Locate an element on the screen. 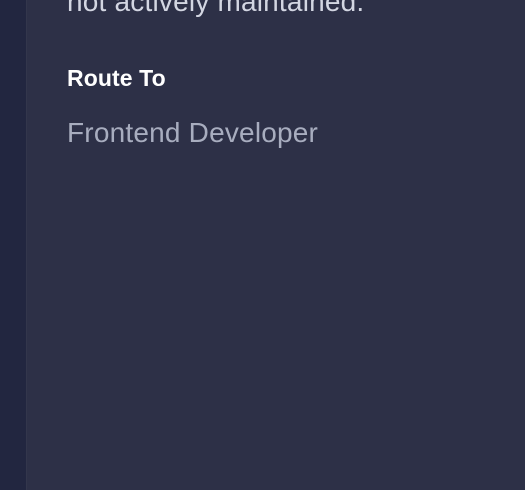 The height and width of the screenshot is (490, 525). route-to-value: Frontend Developer is located at coordinates (193, 132).